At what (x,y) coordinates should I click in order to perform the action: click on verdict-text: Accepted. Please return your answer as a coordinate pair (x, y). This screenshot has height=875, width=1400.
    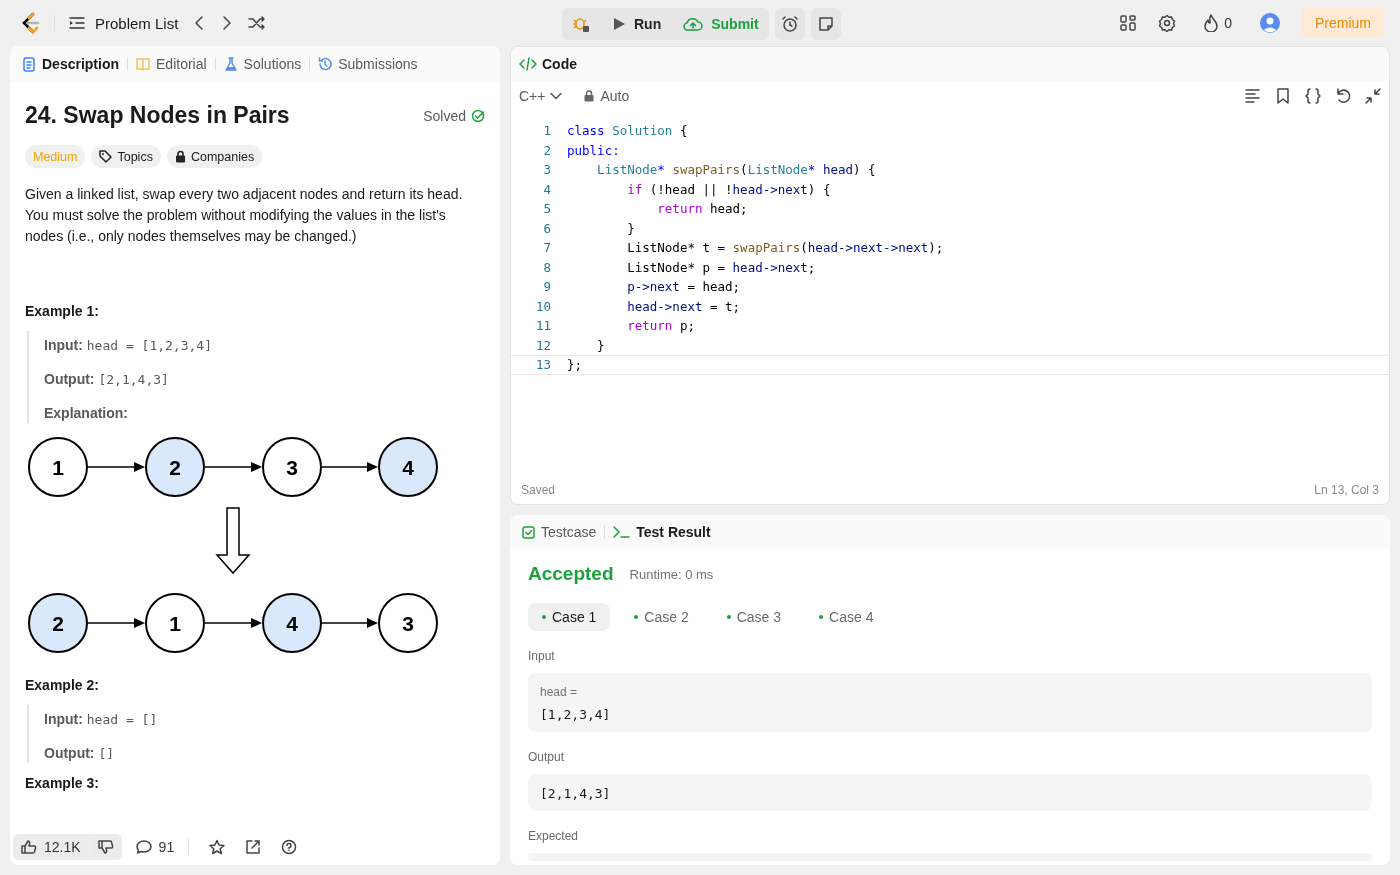
    Looking at the image, I should click on (571, 574).